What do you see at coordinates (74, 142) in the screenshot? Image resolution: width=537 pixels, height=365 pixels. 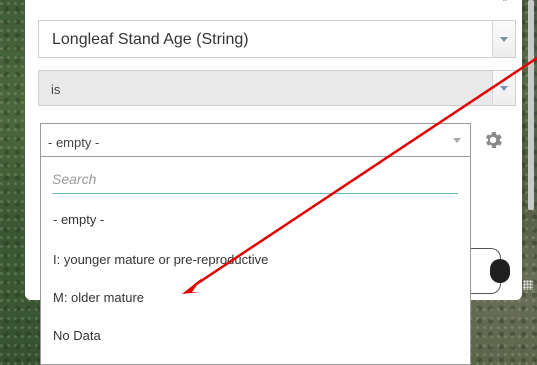 I see `value-select-value: - empty -` at bounding box center [74, 142].